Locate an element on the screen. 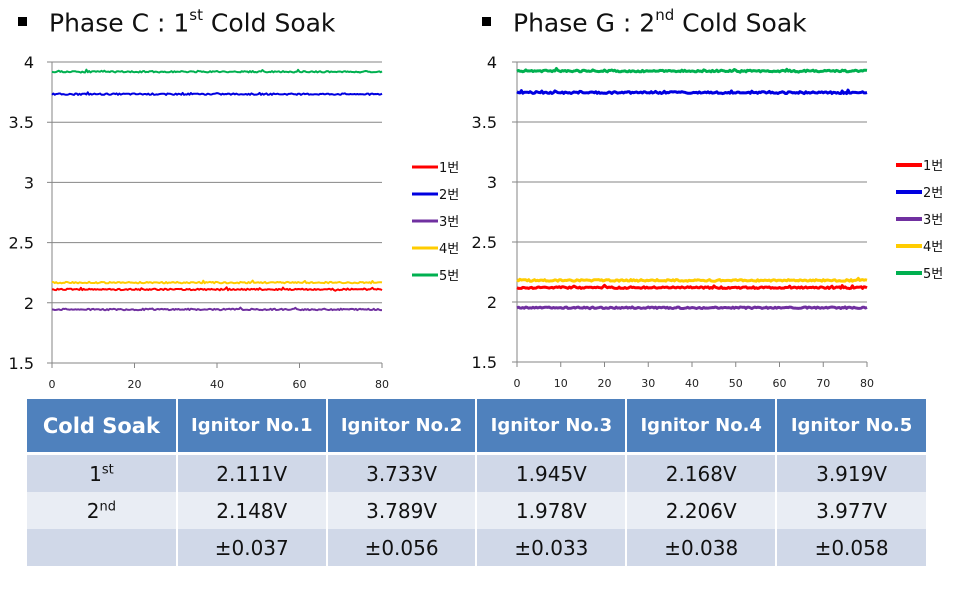 The height and width of the screenshot is (594, 960). header-ignitor-3: Ignitor No.3 is located at coordinates (552, 427).